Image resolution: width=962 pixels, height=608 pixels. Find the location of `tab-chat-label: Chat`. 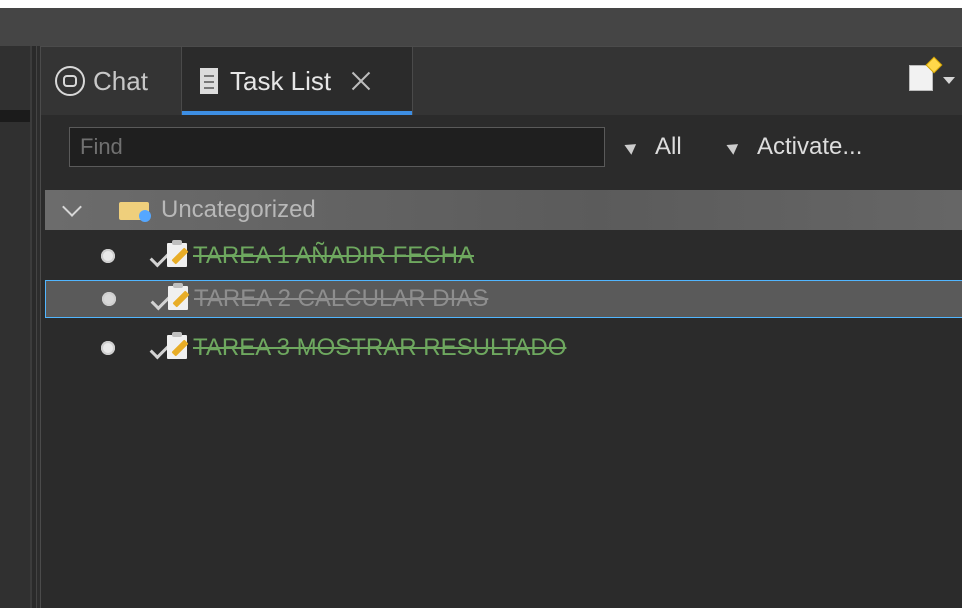

tab-chat-label: Chat is located at coordinates (120, 80).